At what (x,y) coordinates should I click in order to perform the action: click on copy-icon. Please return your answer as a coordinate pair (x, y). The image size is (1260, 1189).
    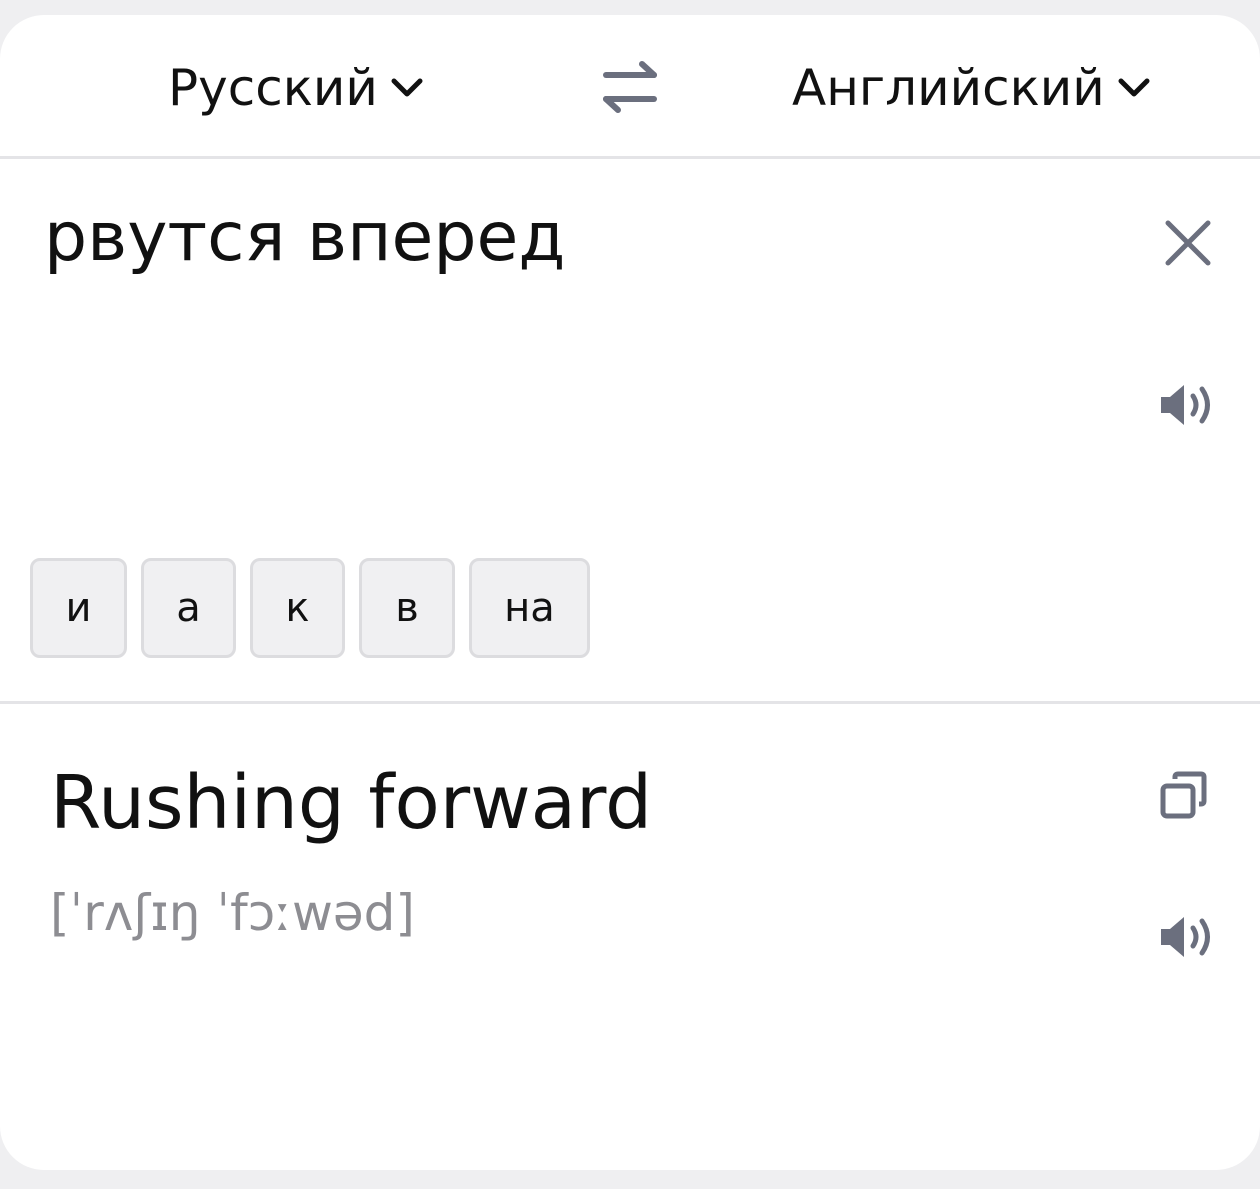
    Looking at the image, I should click on (1183, 795).